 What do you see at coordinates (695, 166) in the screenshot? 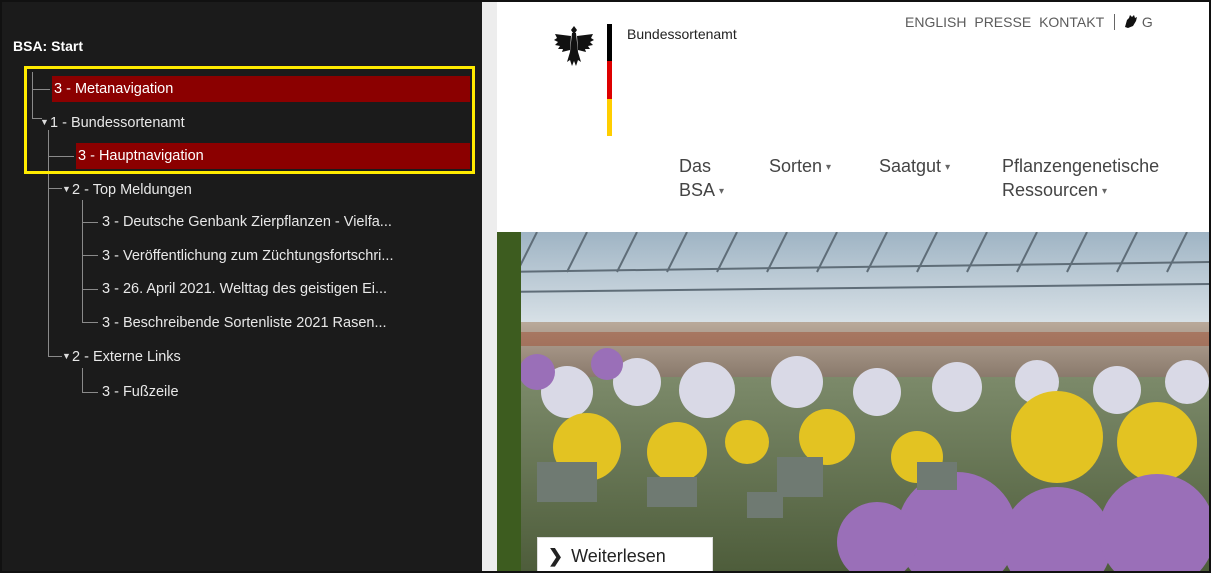
I see `nav-item-label: Das` at bounding box center [695, 166].